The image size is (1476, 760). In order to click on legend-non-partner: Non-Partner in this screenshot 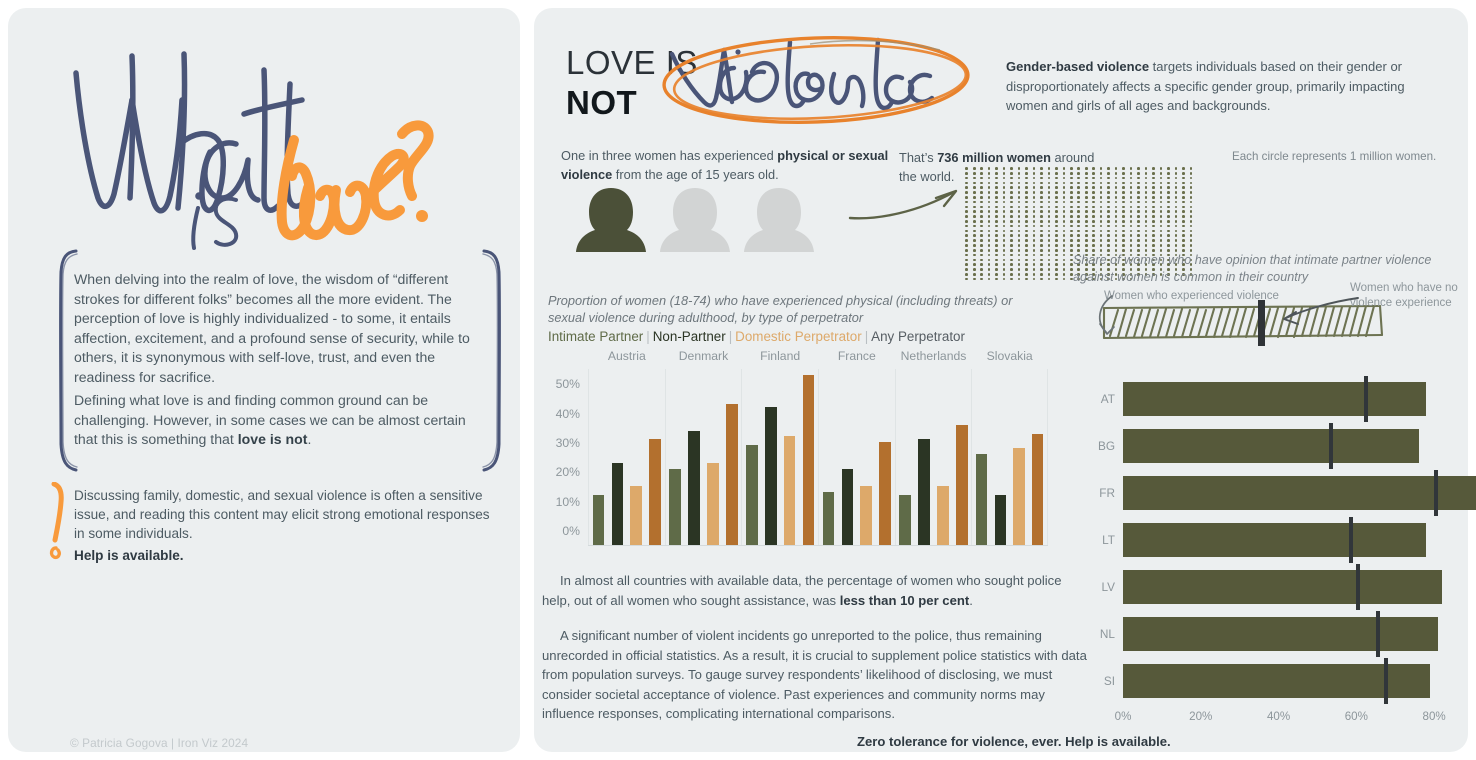, I will do `click(689, 336)`.